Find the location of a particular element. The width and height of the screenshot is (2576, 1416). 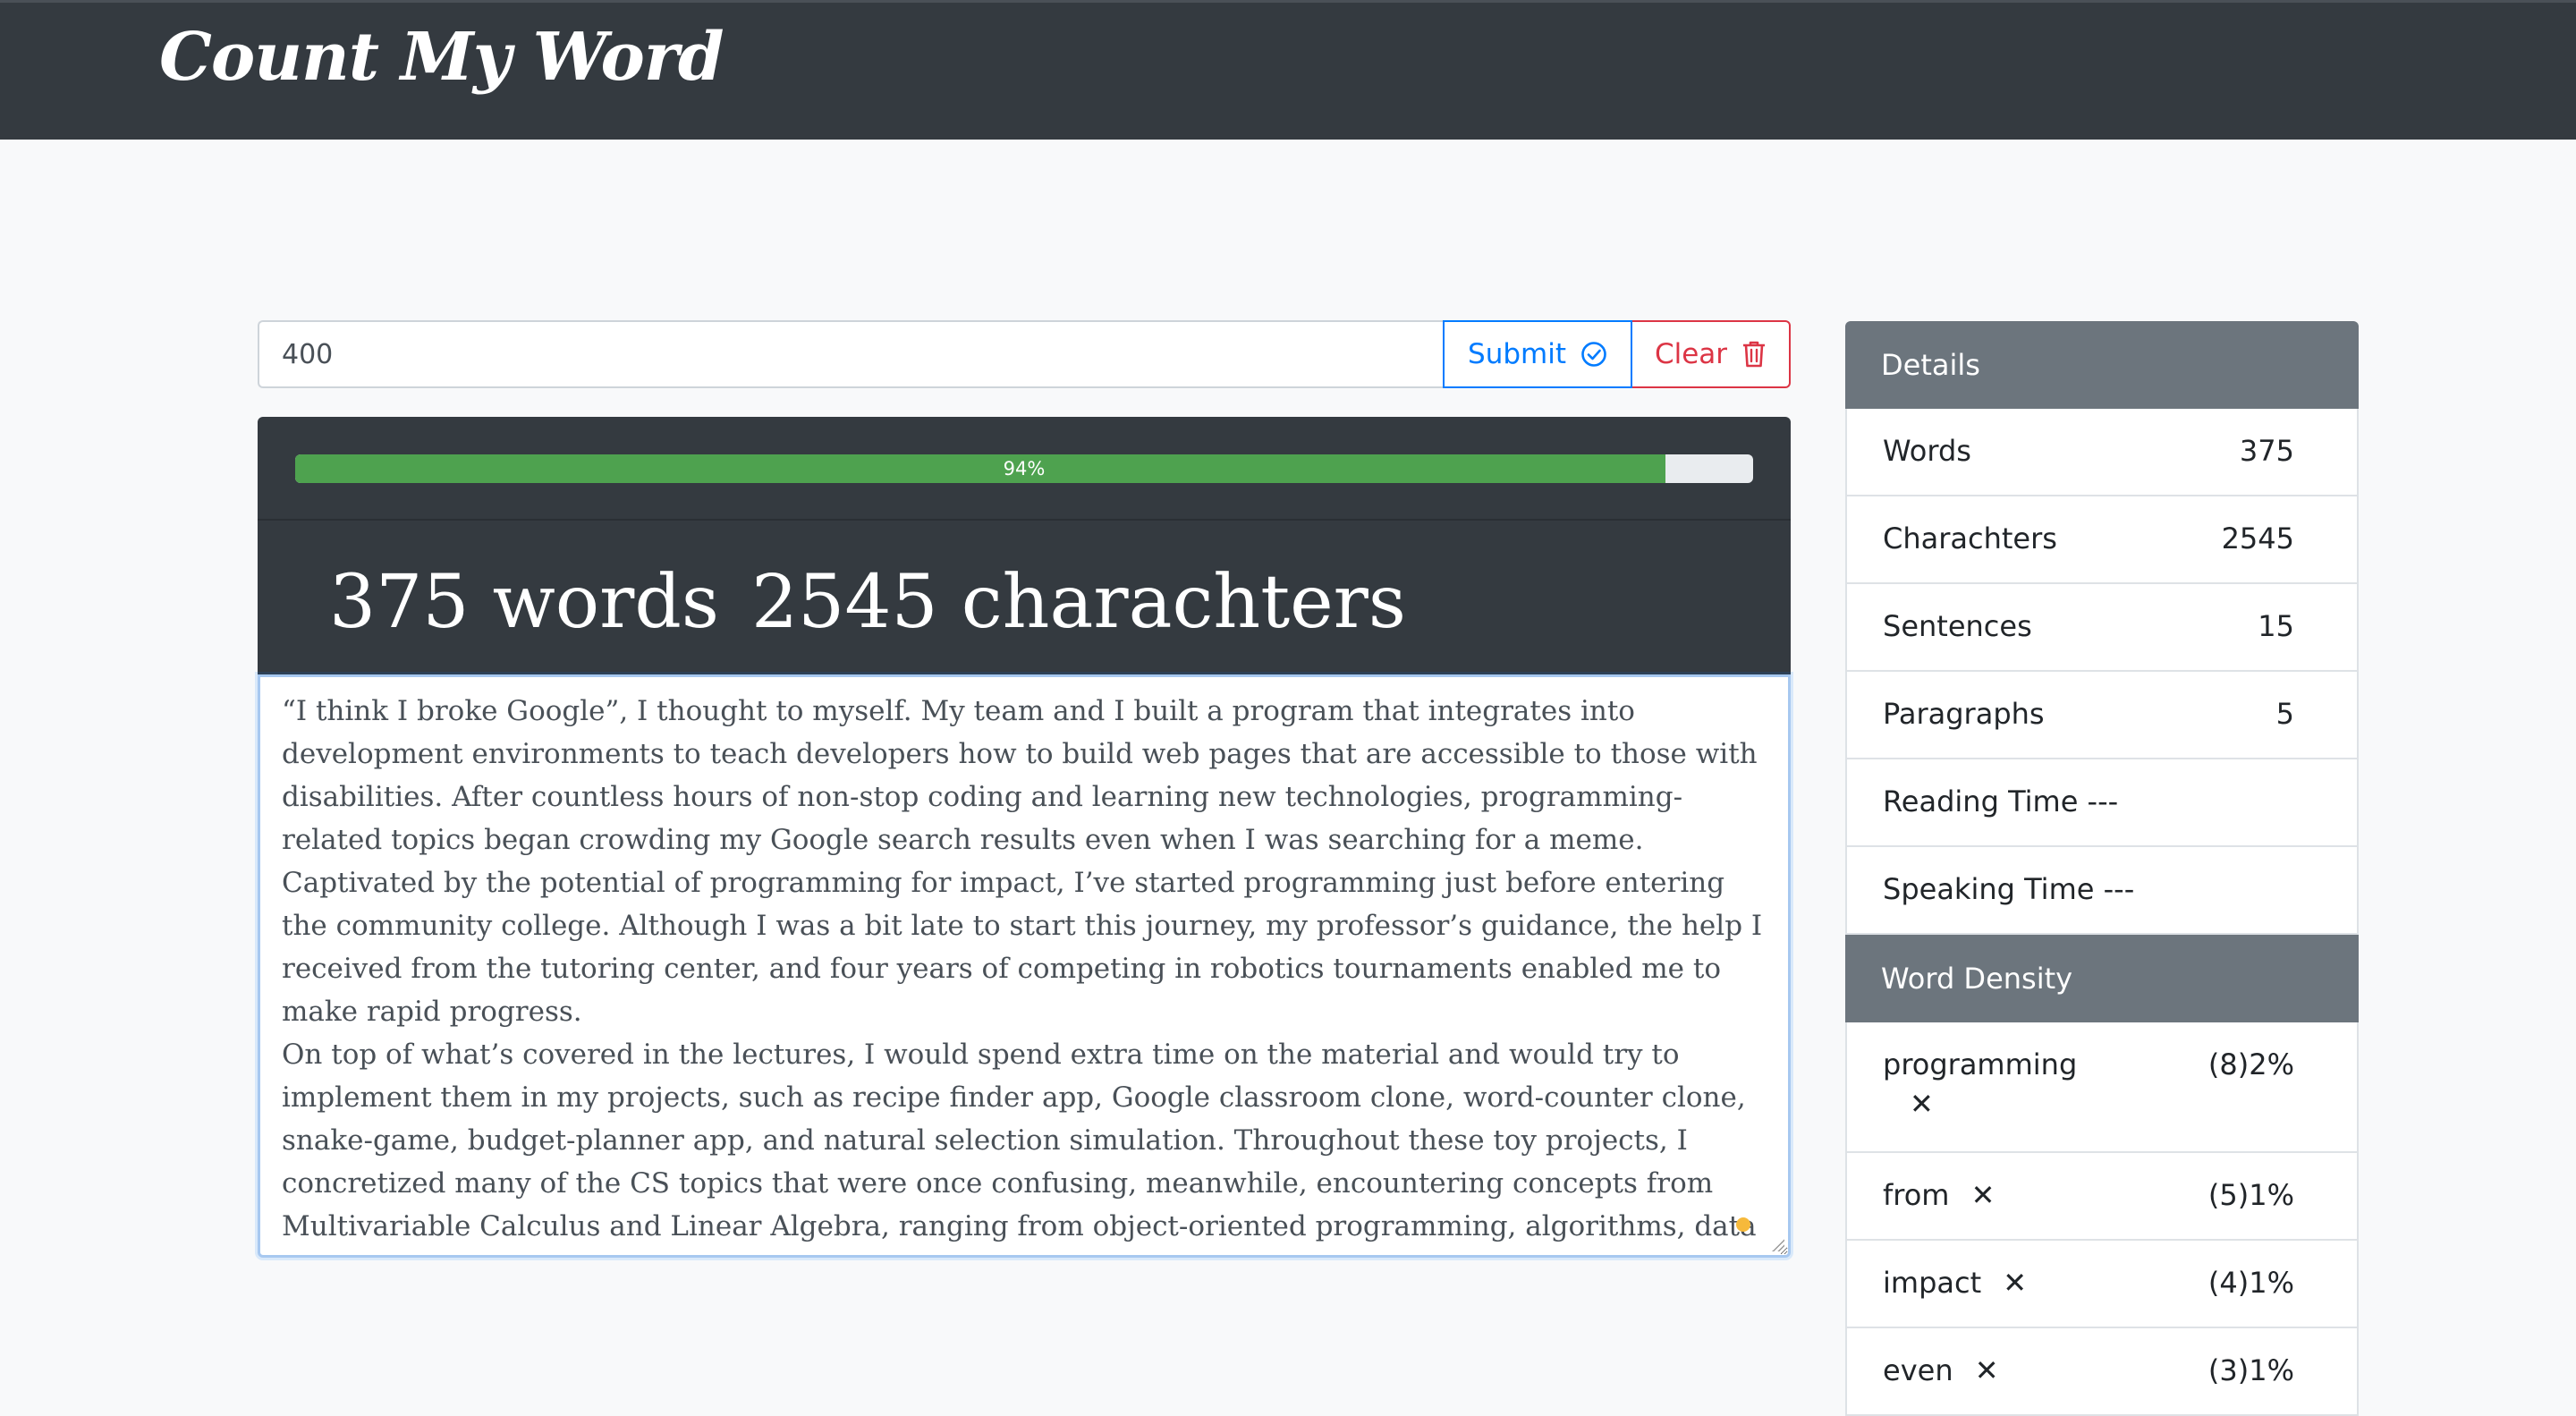

detail-value: 15 is located at coordinates (2276, 626).